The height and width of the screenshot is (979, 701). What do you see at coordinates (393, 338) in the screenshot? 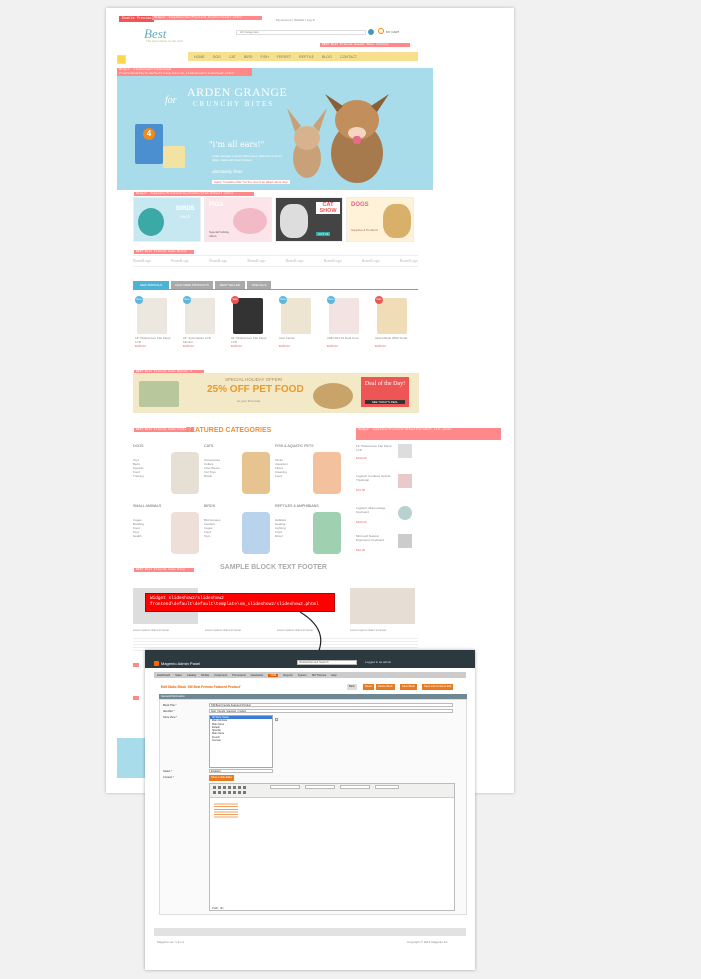
I see `product-name: Akana Beds 2500 Small` at bounding box center [393, 338].